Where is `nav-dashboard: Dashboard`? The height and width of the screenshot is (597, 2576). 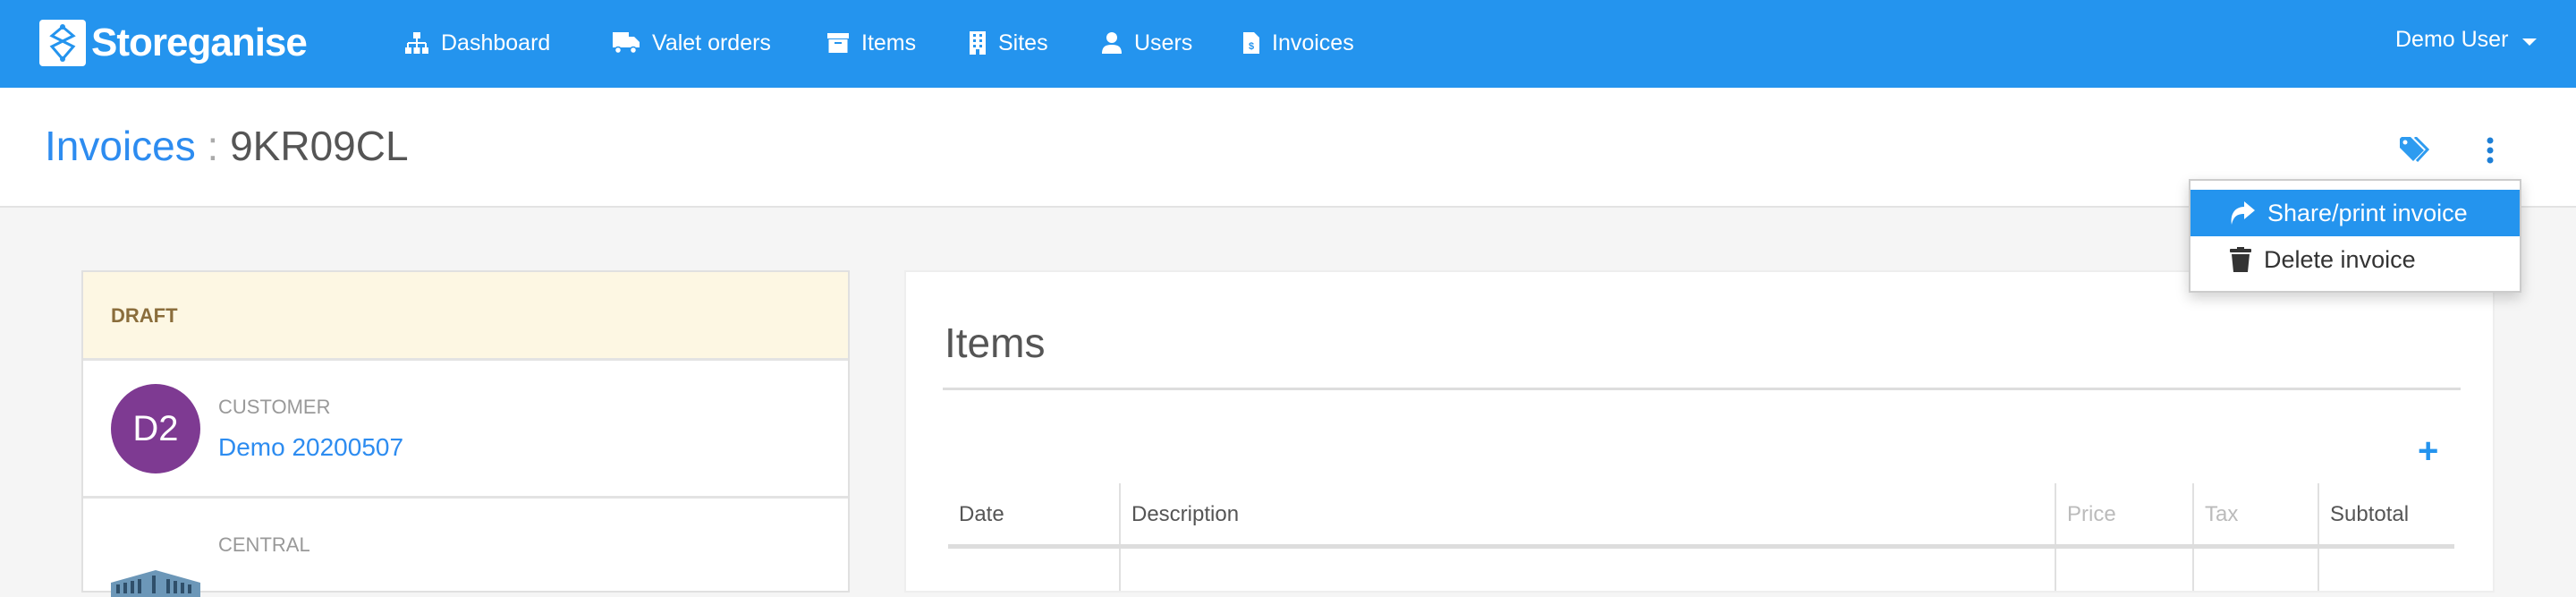
nav-dashboard: Dashboard is located at coordinates (477, 43).